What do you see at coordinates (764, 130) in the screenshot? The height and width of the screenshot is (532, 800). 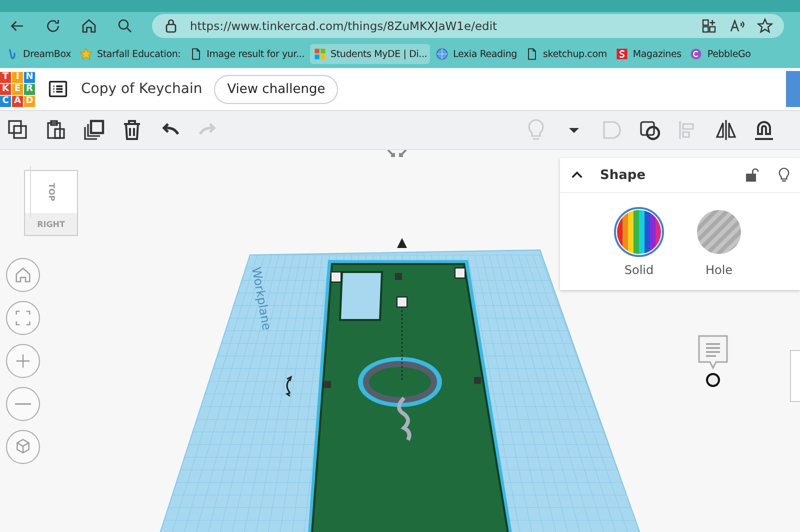 I see `magnet-icon` at bounding box center [764, 130].